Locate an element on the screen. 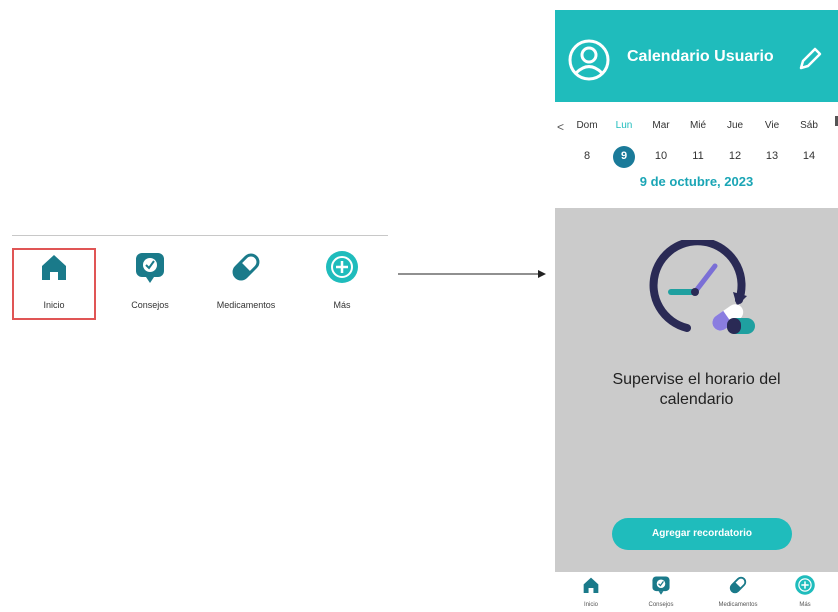 Image resolution: width=838 pixels, height=612 pixels. weekday-label: Lun is located at coordinates (624, 125).